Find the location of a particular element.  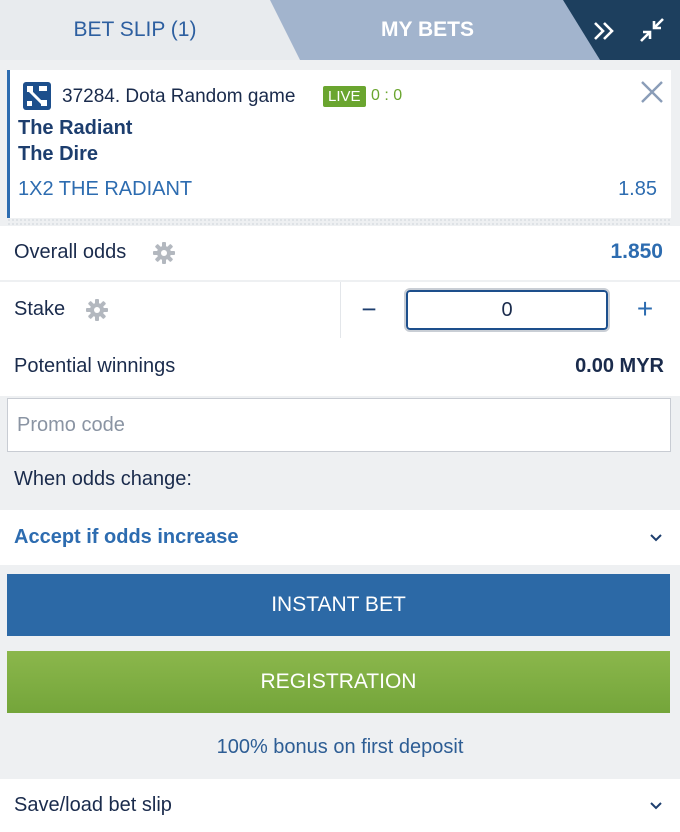

tab-bet-slip: BET SLIP (1) is located at coordinates (150, 30).